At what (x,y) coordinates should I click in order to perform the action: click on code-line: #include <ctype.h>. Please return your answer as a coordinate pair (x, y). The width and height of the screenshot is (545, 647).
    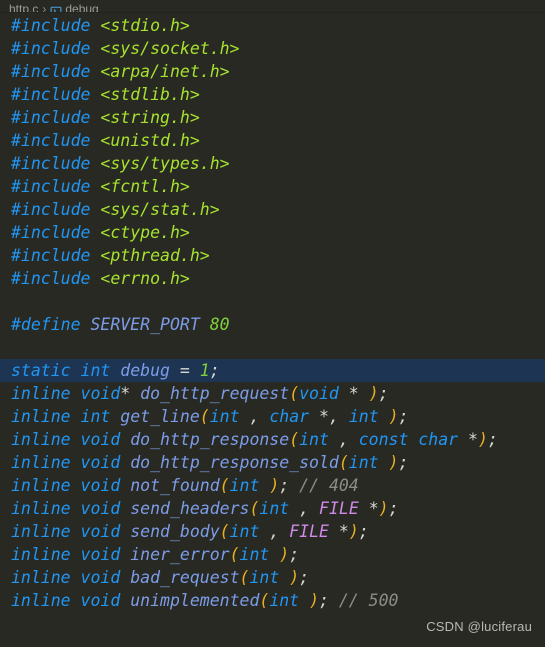
    Looking at the image, I should click on (272, 232).